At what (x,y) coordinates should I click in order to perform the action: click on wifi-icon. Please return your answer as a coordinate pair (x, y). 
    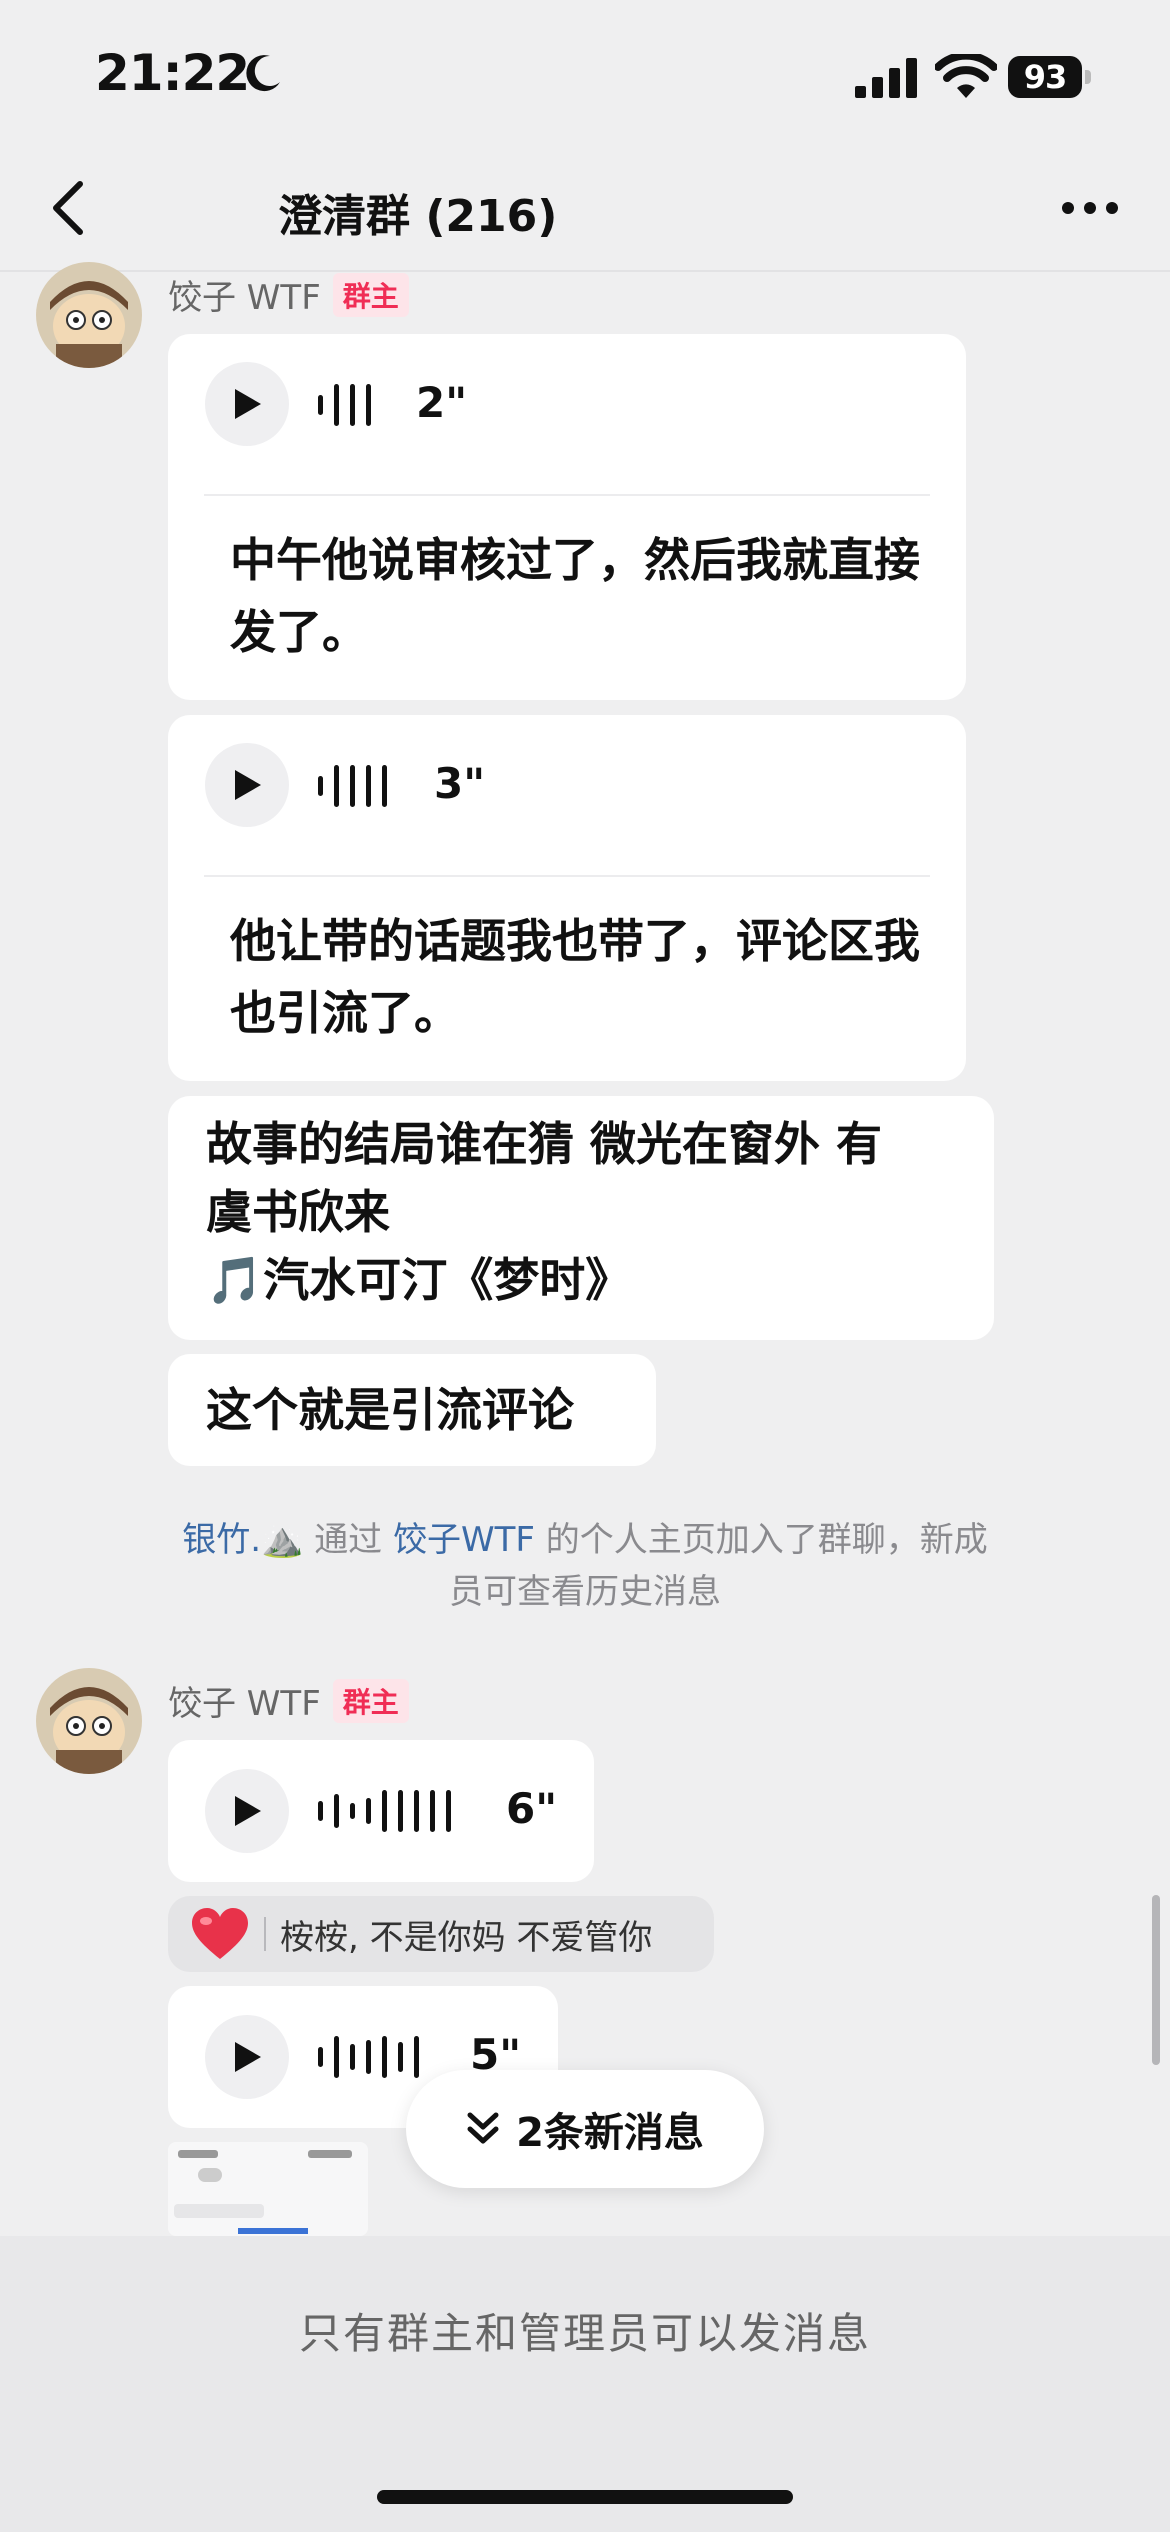
    Looking at the image, I should click on (966, 76).